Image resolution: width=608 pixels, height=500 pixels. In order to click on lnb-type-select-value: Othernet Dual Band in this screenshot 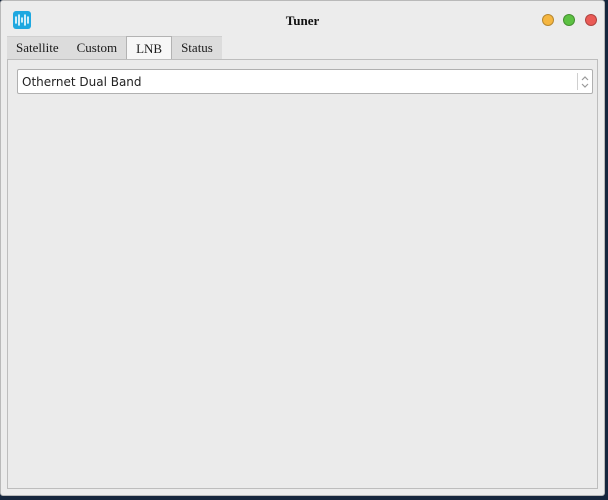, I will do `click(82, 81)`.